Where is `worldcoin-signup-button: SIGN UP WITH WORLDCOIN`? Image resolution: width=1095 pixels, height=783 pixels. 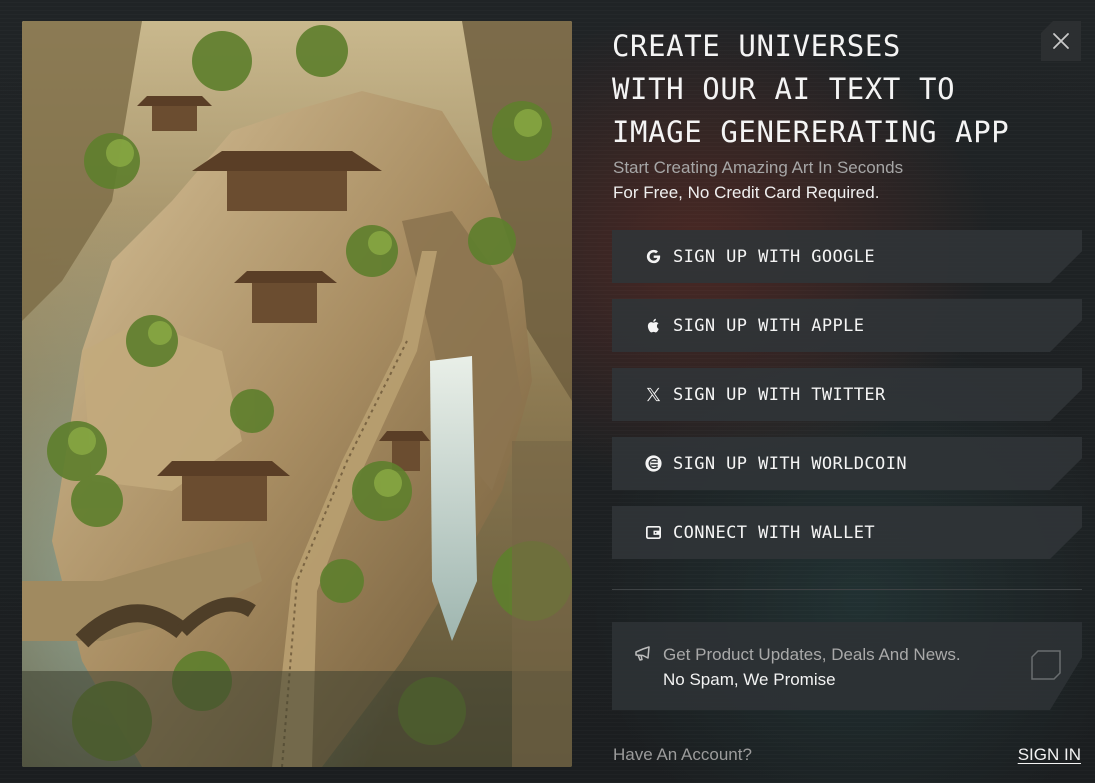 worldcoin-signup-button: SIGN UP WITH WORLDCOIN is located at coordinates (847, 463).